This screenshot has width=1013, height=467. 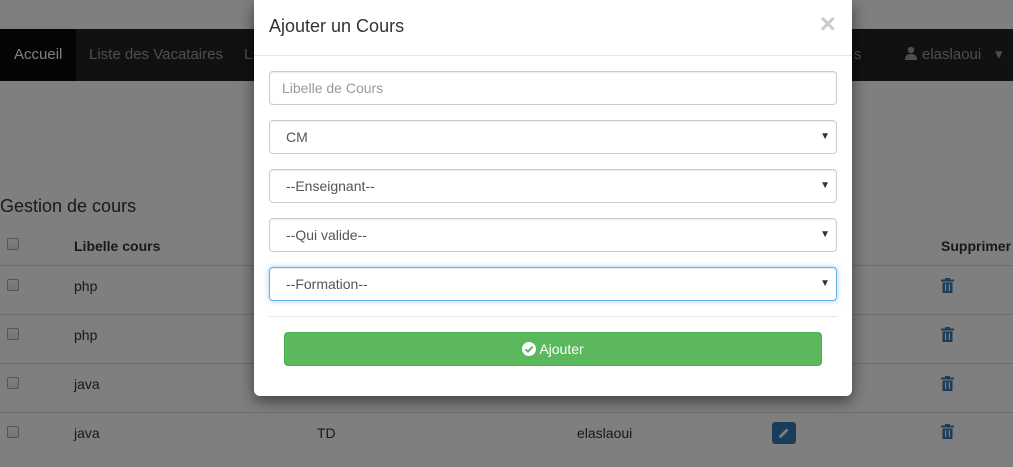 I want to click on type-select: CM ▼, so click(x=553, y=137).